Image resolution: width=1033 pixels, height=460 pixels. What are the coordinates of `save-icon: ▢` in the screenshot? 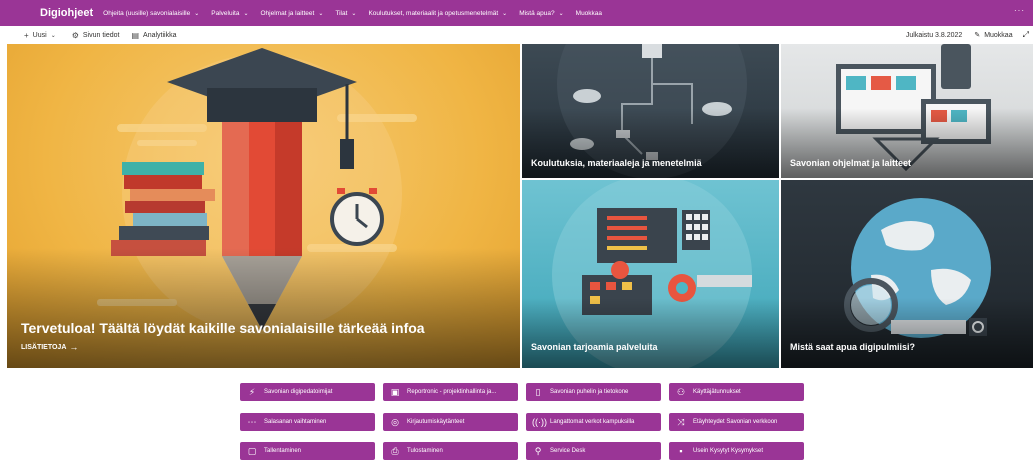 It's located at (252, 450).